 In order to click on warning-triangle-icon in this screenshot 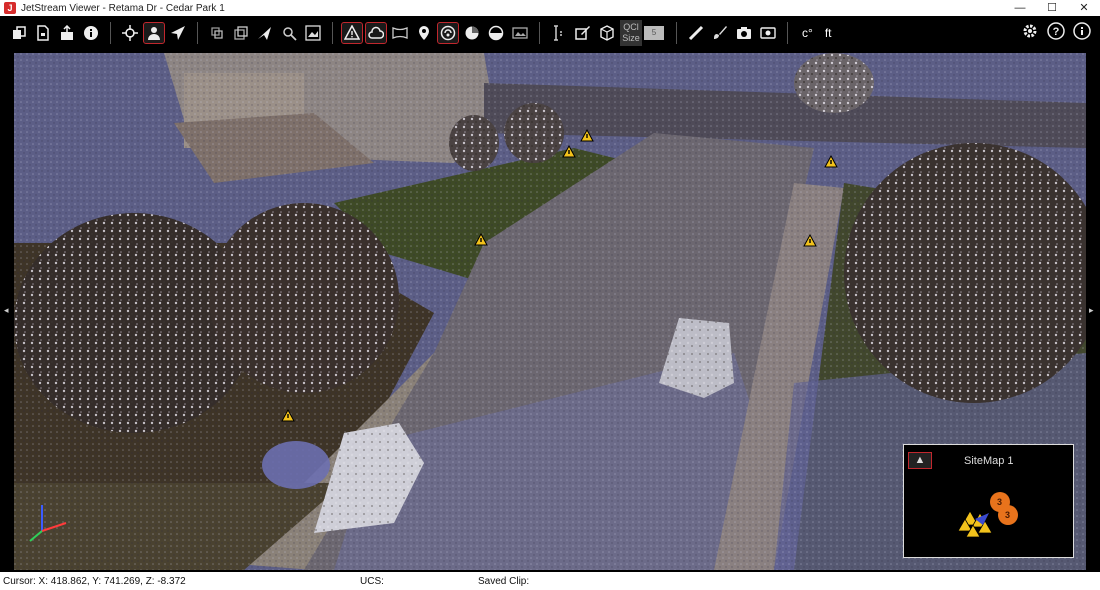, I will do `click(352, 33)`.